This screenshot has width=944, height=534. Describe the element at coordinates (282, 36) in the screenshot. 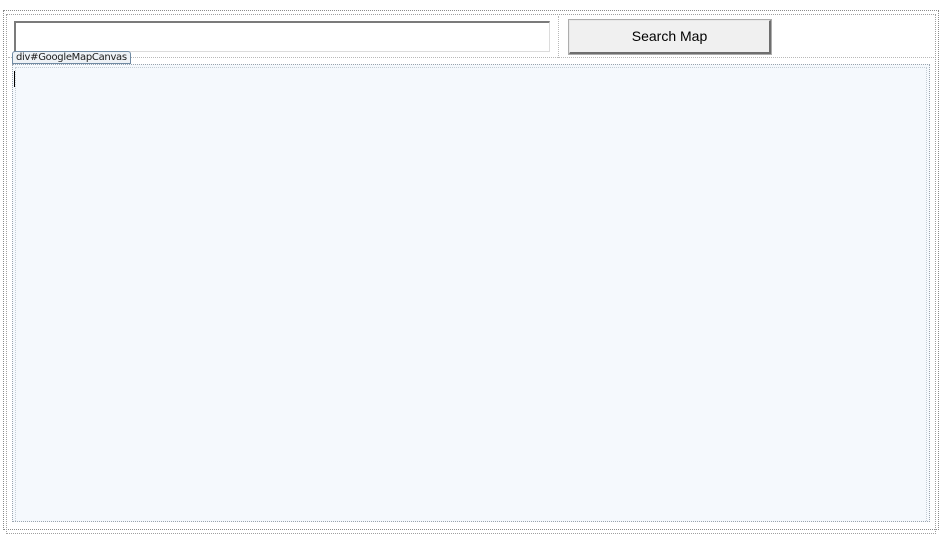

I see `search-input` at that location.